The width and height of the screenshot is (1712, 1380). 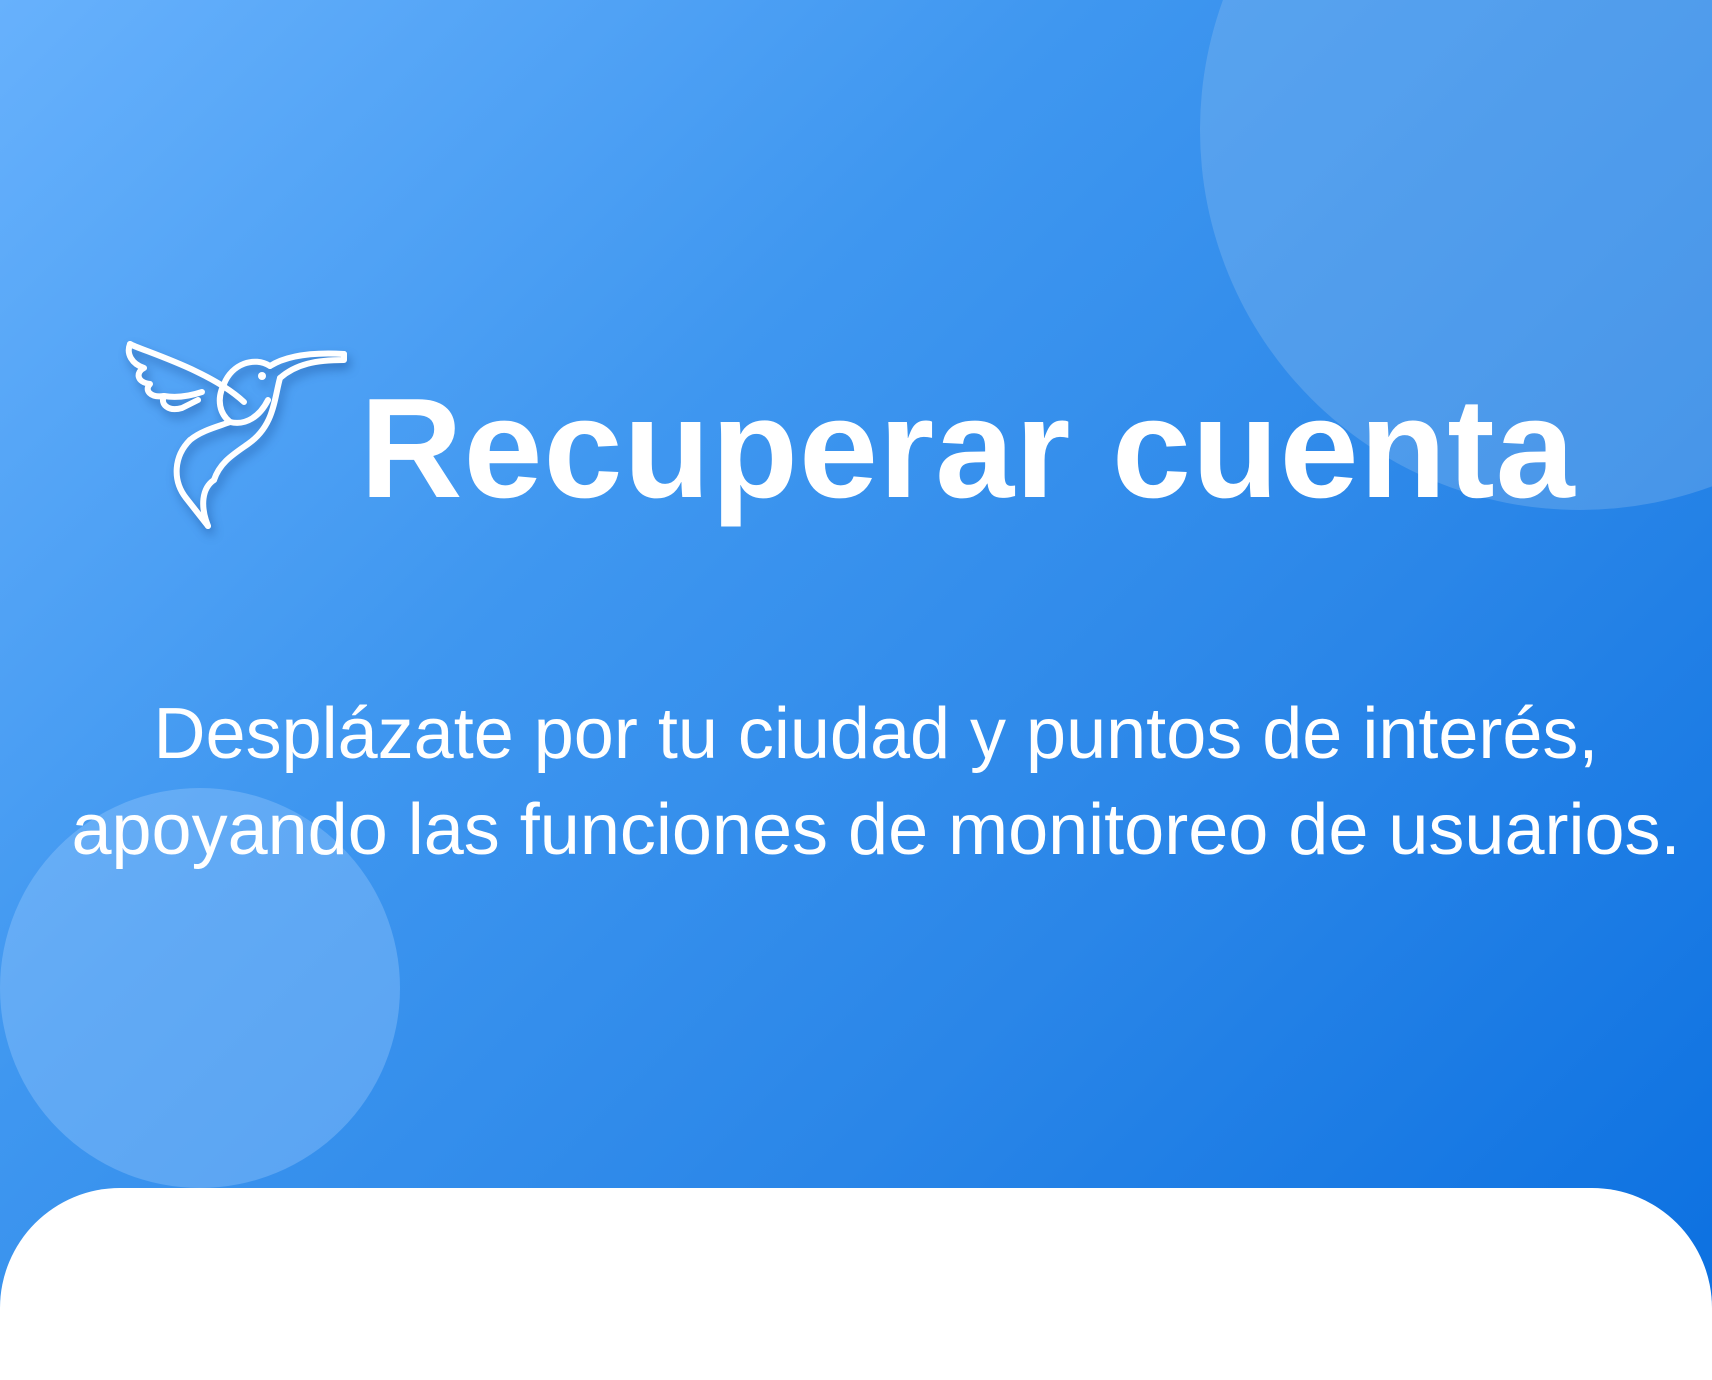 I want to click on bottom-sheet, so click(x=856, y=1284).